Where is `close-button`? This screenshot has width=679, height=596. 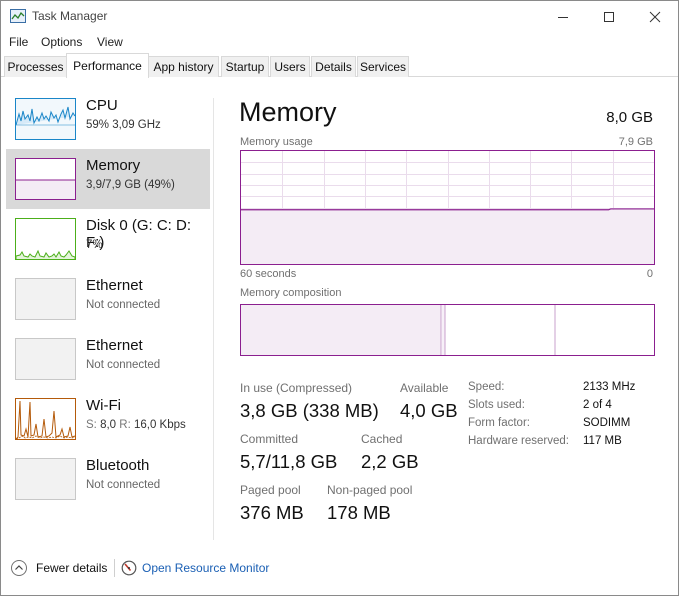 close-button is located at coordinates (655, 16).